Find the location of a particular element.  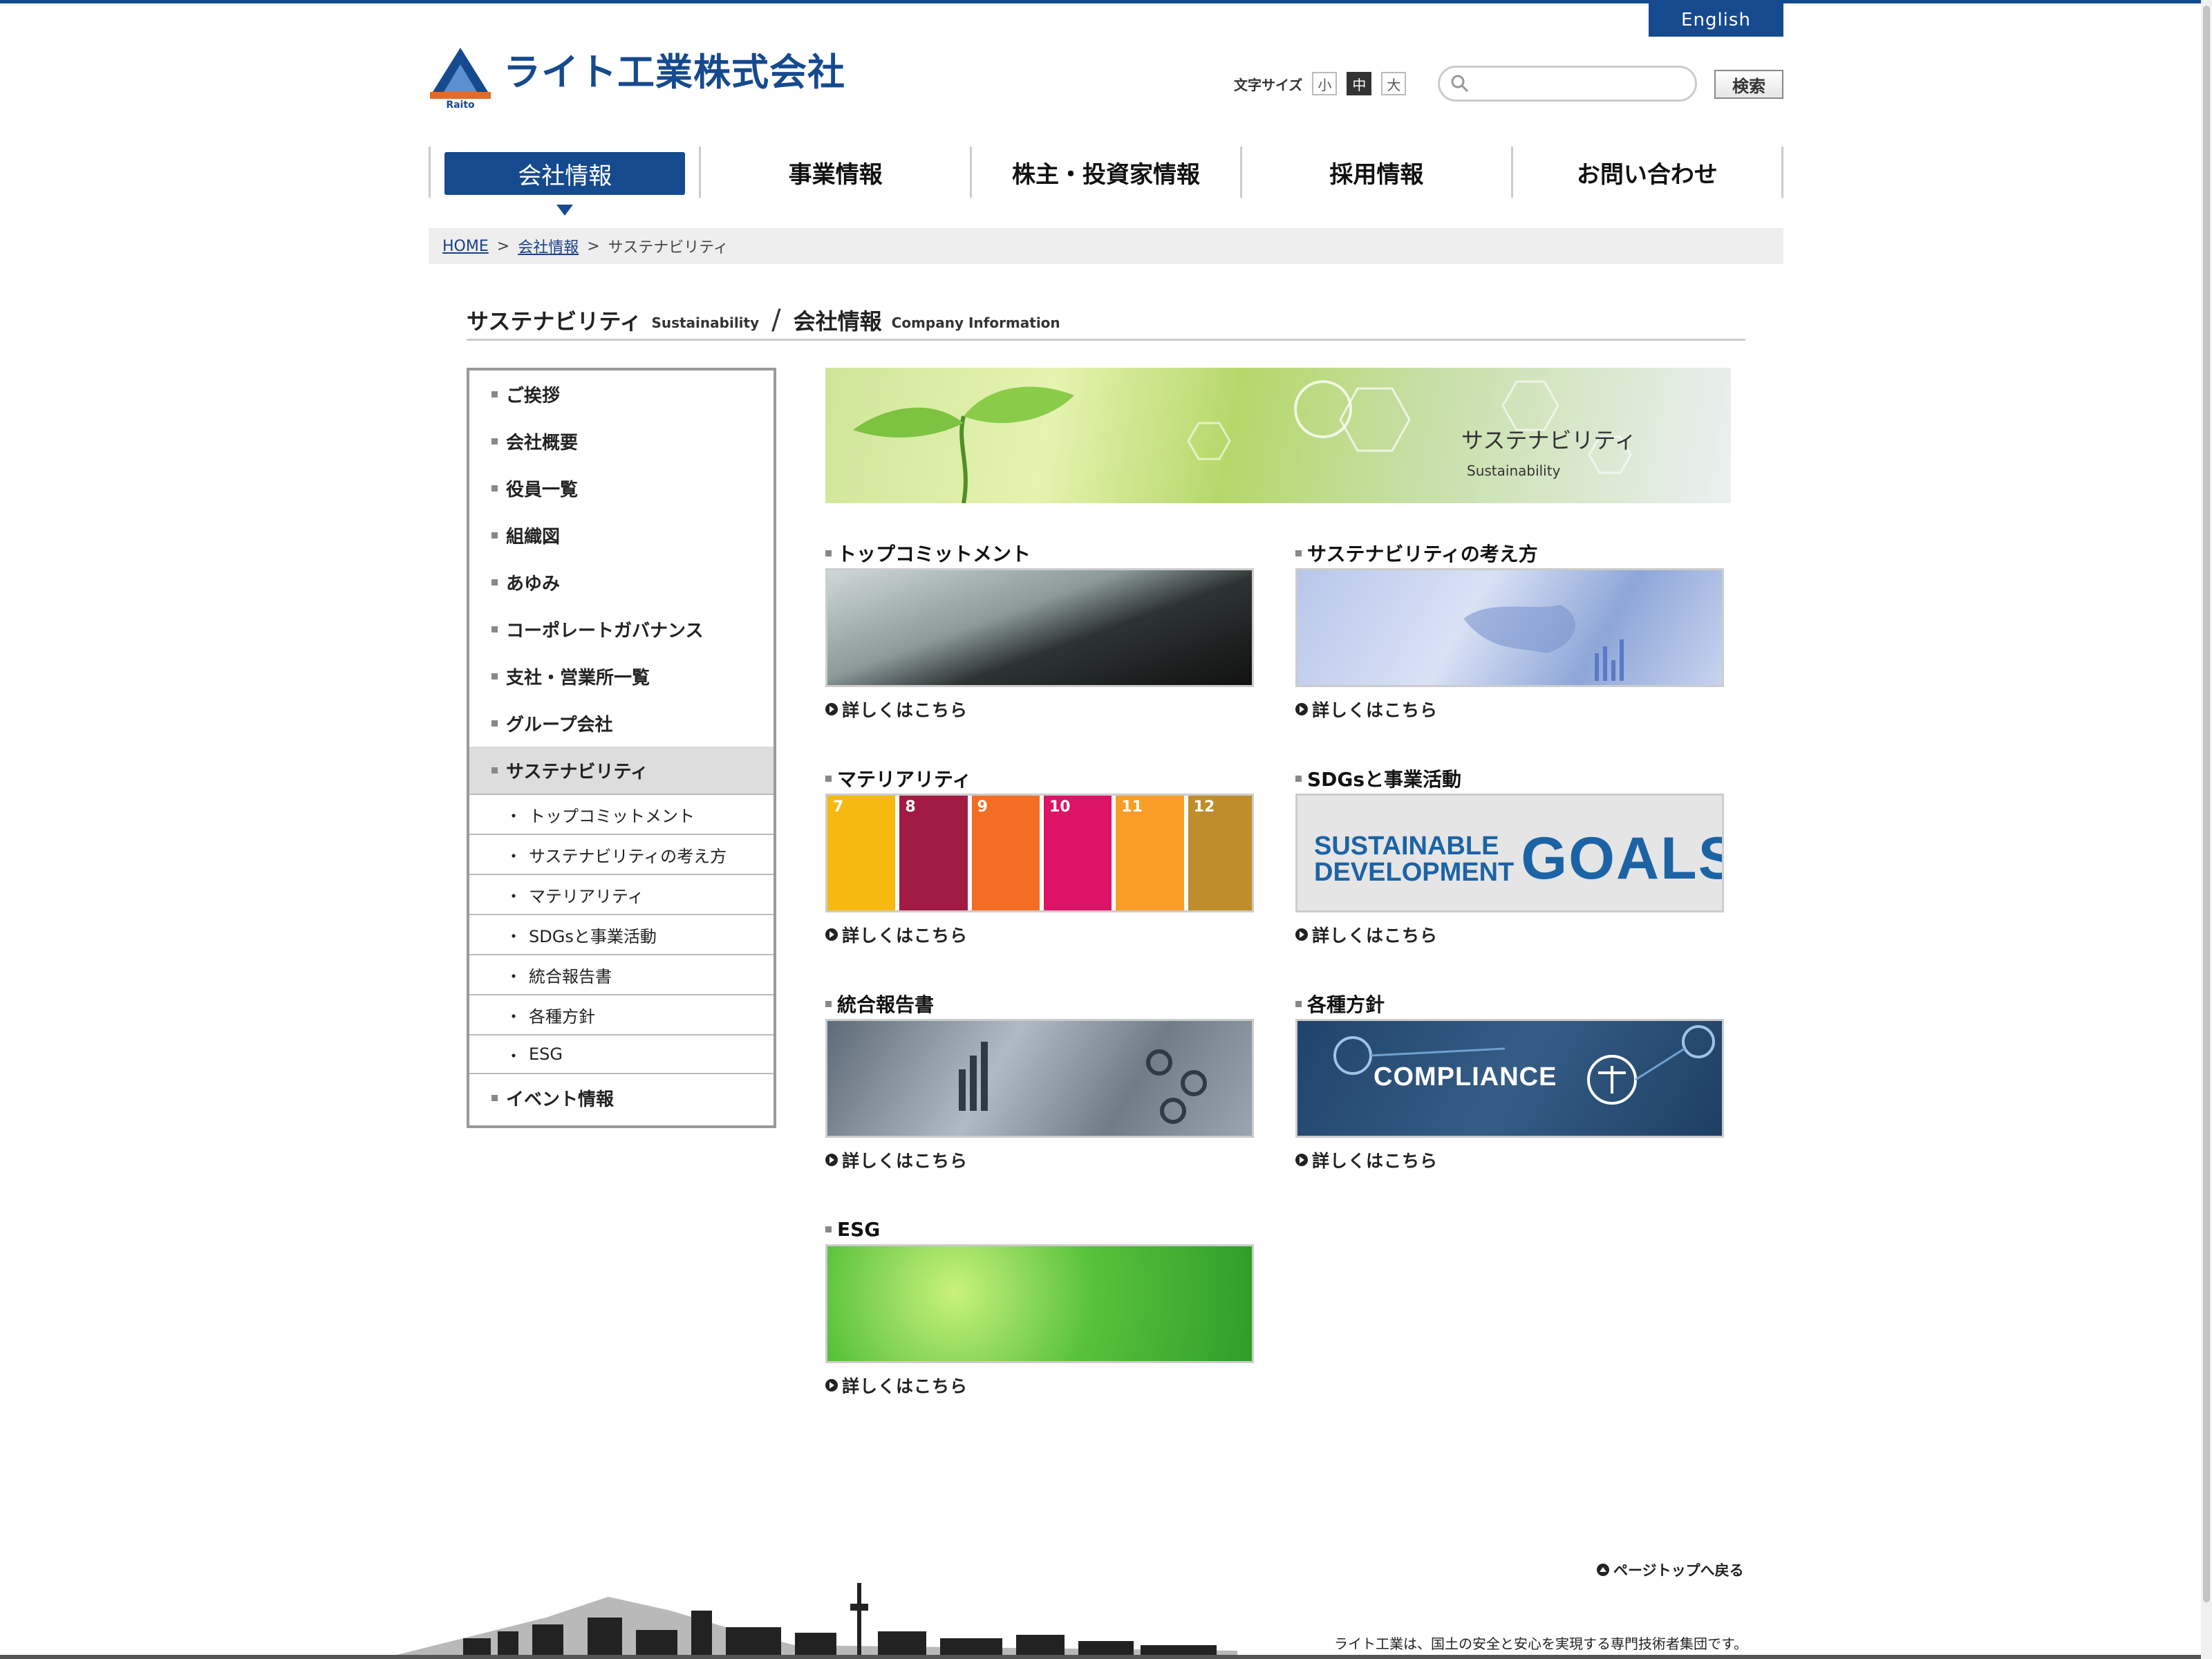

side-sub-integrated-report: ・統合報告書 is located at coordinates (622, 974).